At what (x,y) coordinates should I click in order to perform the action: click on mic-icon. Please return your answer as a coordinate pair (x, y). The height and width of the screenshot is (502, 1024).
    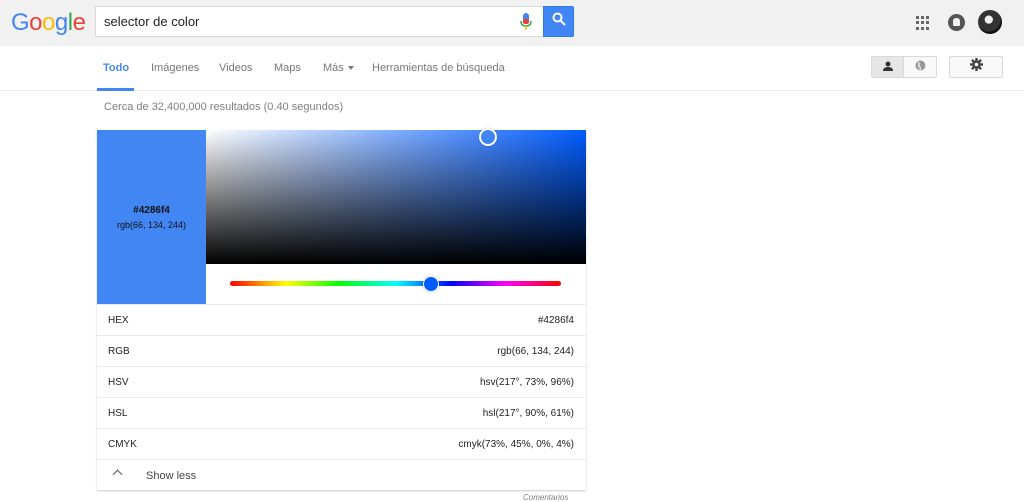
    Looking at the image, I should click on (528, 22).